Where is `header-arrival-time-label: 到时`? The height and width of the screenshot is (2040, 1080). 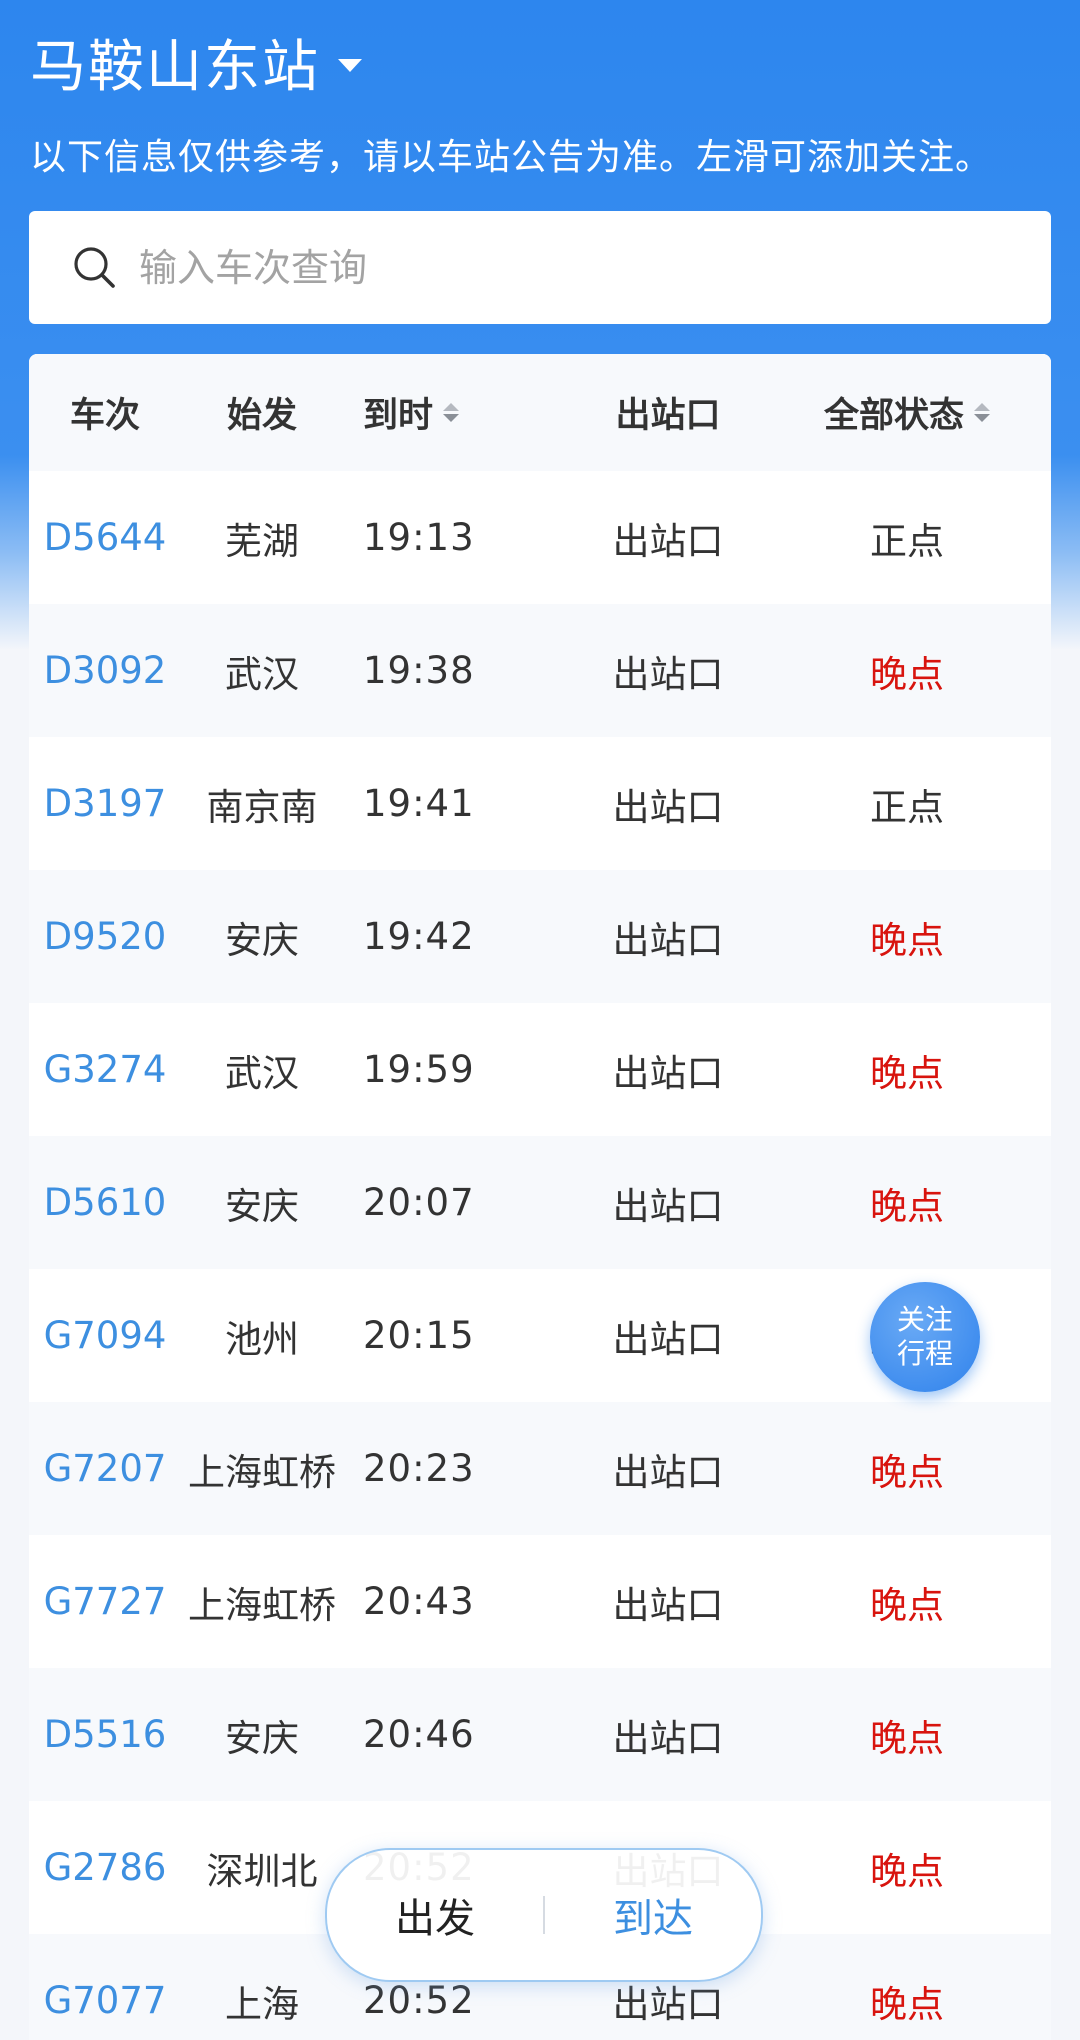 header-arrival-time-label: 到时 is located at coordinates (398, 416).